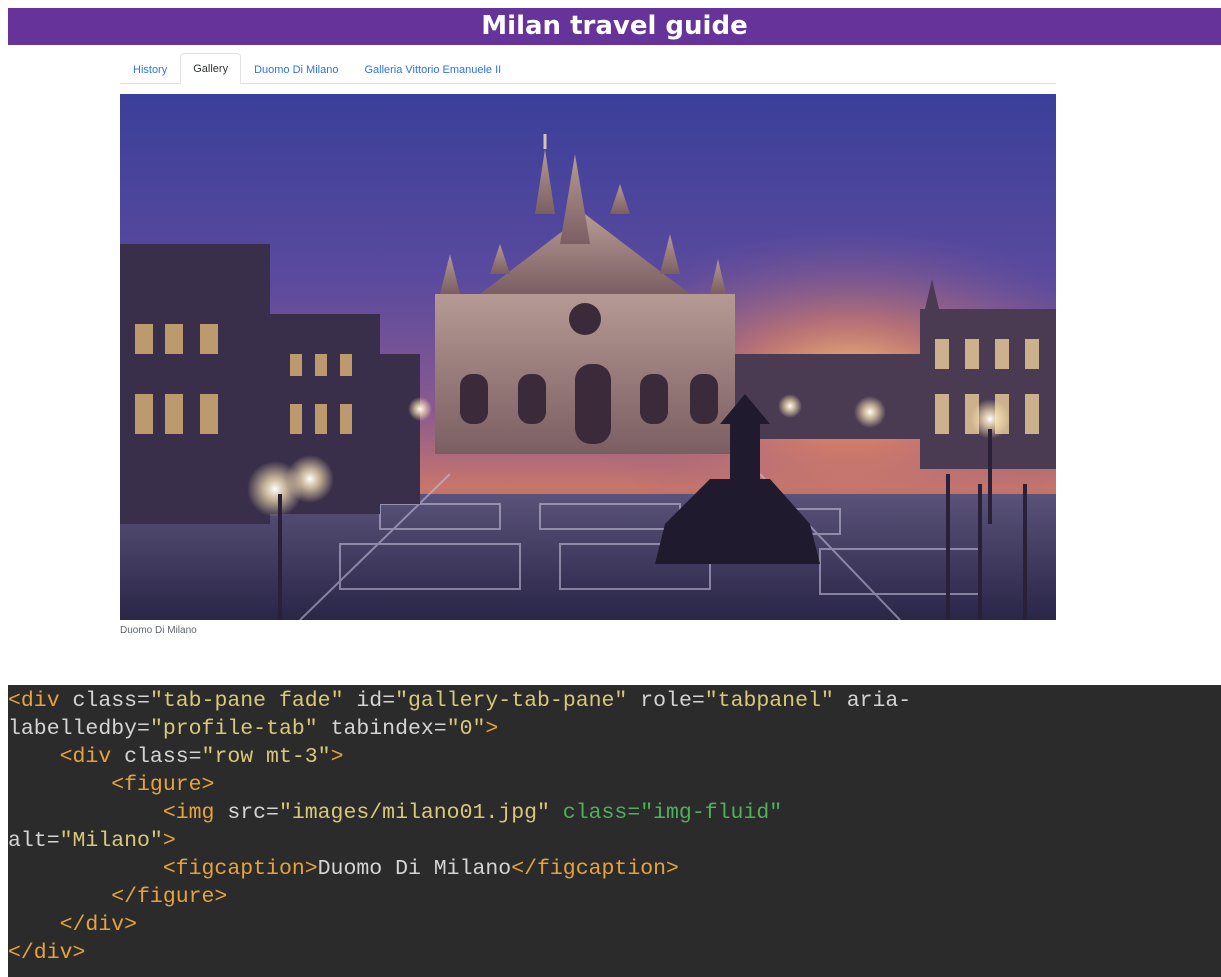 The width and height of the screenshot is (1221, 977). What do you see at coordinates (79, 729) in the screenshot?
I see `code-token: labelledby=` at bounding box center [79, 729].